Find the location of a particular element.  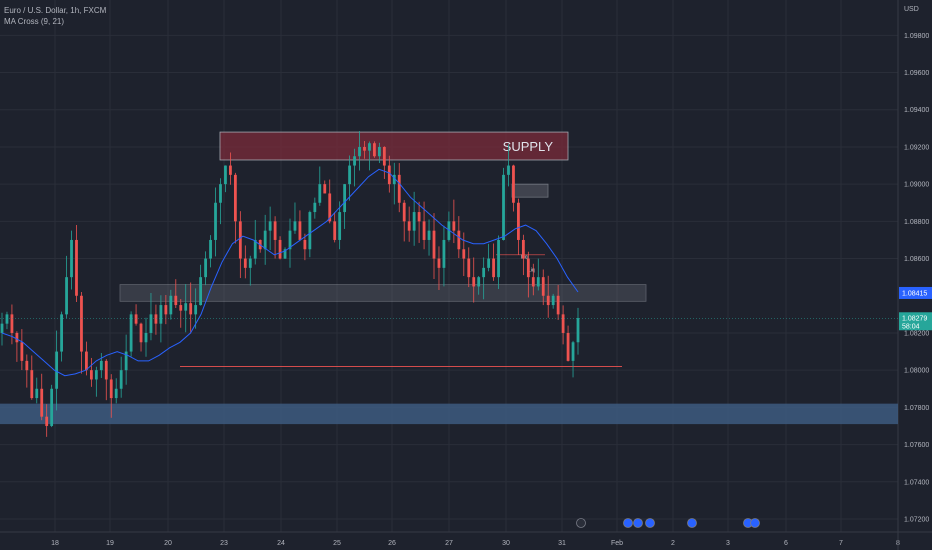

countdown-text: 58:04 is located at coordinates (911, 326).